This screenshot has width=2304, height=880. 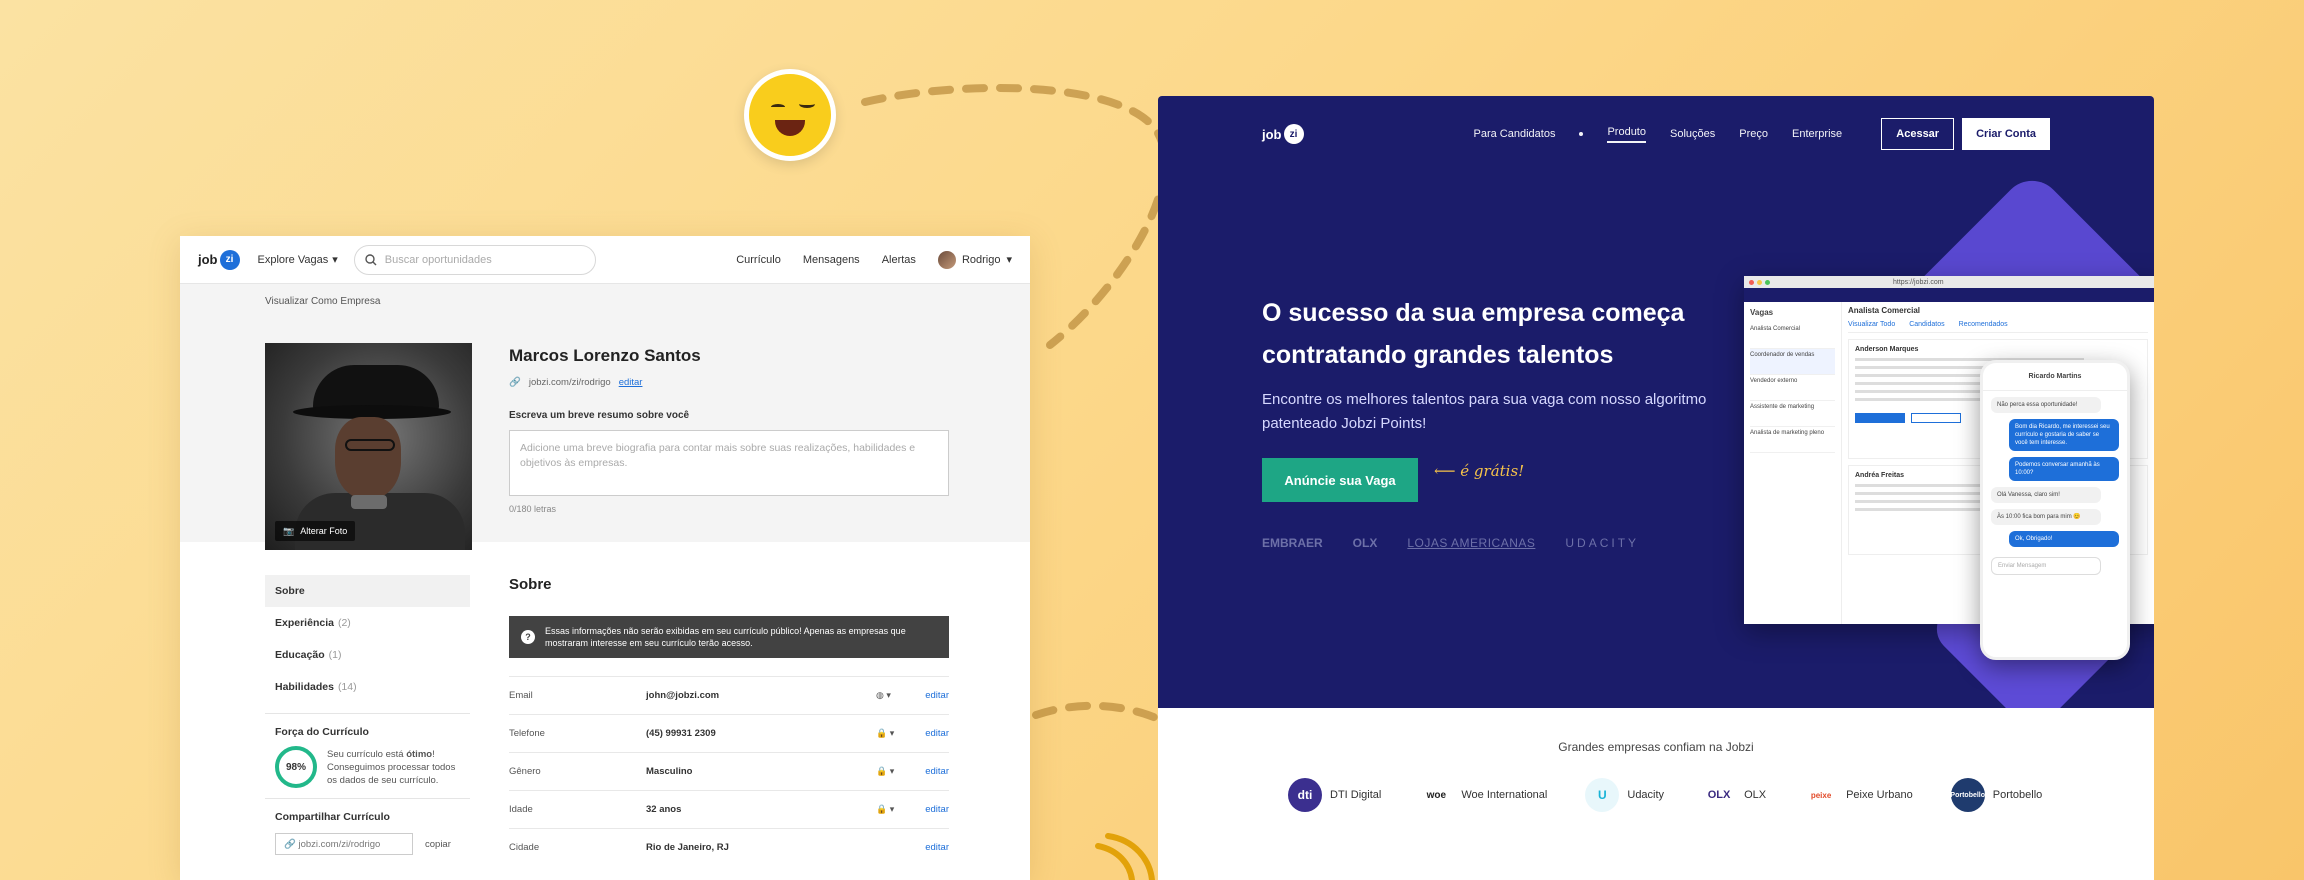 I want to click on edit-url-link: editar, so click(x=631, y=382).